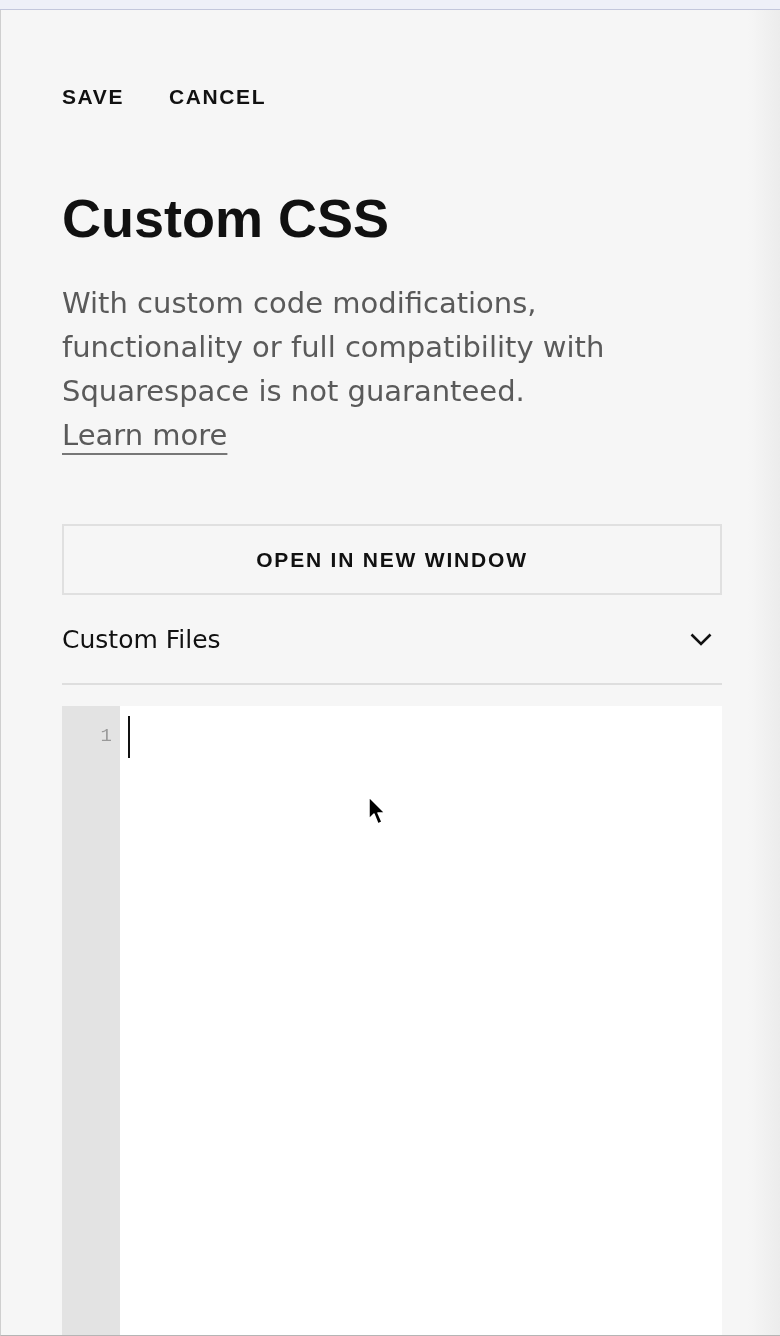  Describe the element at coordinates (218, 97) in the screenshot. I see `cancel-button: CANCEL` at that location.